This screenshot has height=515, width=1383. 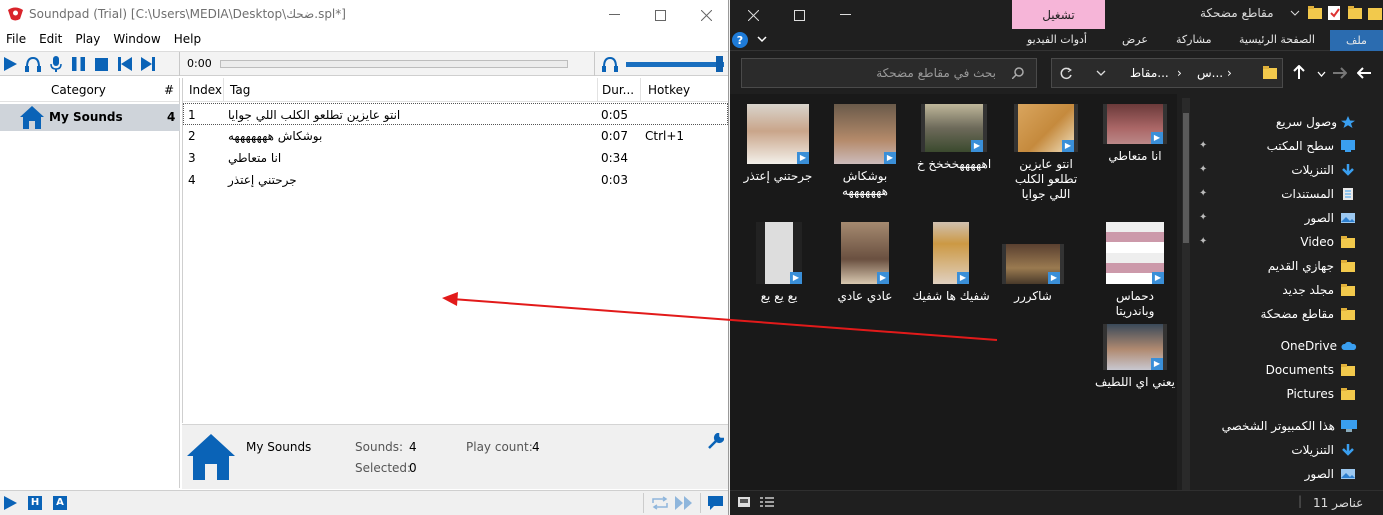 What do you see at coordinates (188, 40) in the screenshot?
I see `menu-help: Help` at bounding box center [188, 40].